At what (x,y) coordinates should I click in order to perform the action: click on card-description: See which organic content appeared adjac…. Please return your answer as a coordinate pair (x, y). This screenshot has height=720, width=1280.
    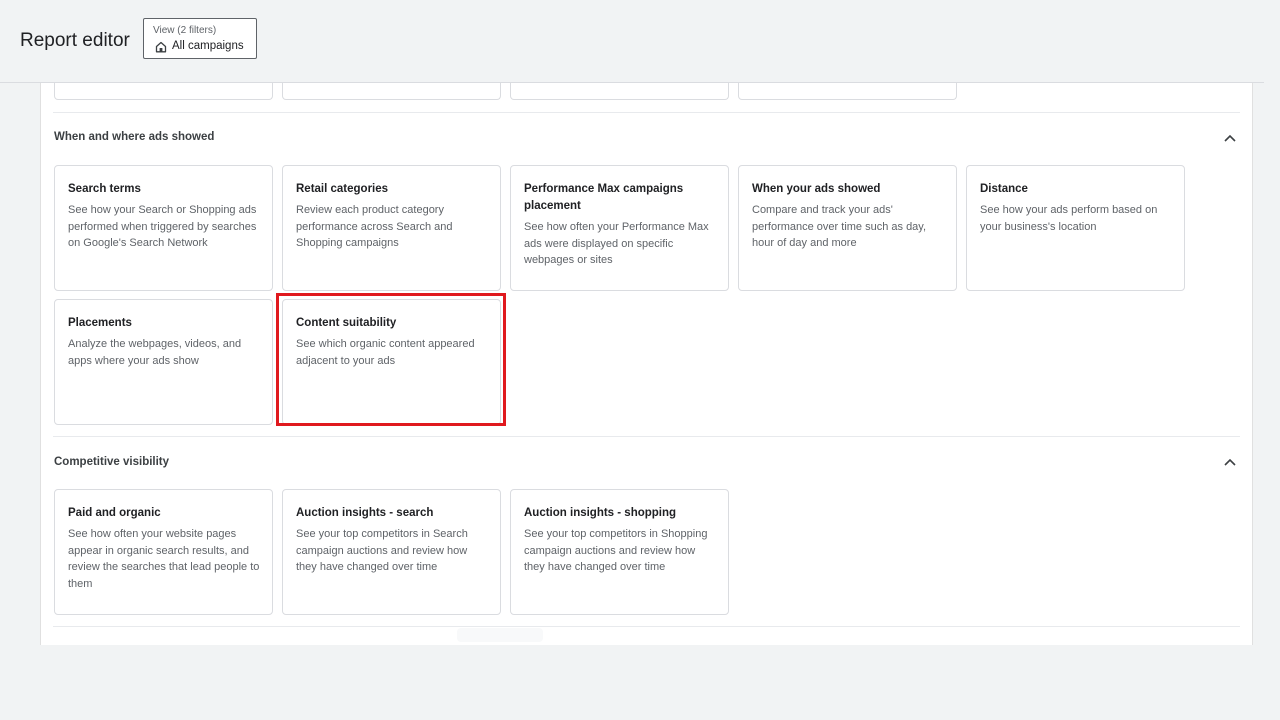
    Looking at the image, I should click on (385, 352).